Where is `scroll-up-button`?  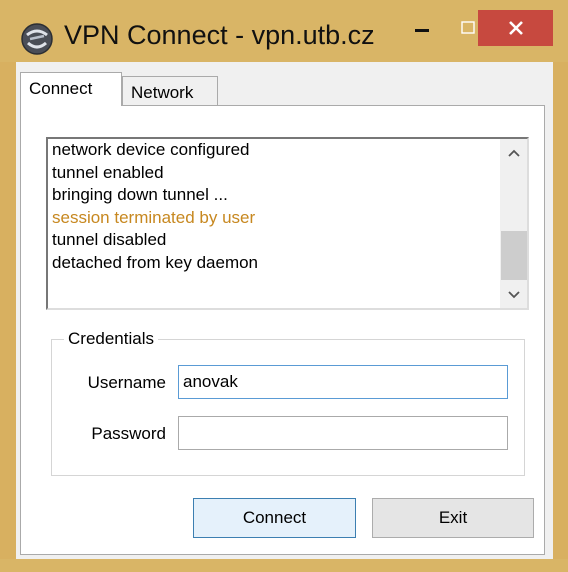 scroll-up-button is located at coordinates (513, 153).